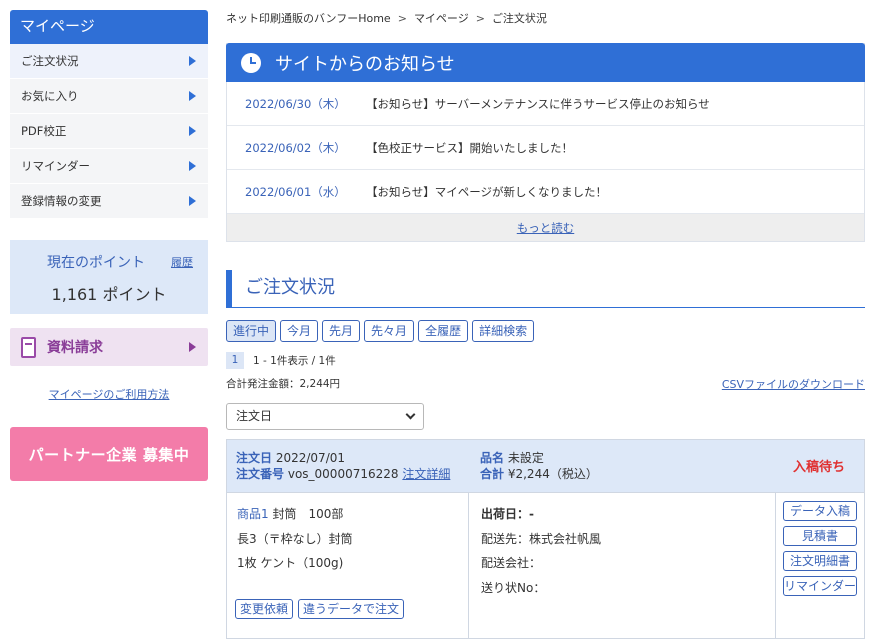 The height and width of the screenshot is (643, 875). I want to click on filter-this-month: 今月, so click(299, 331).